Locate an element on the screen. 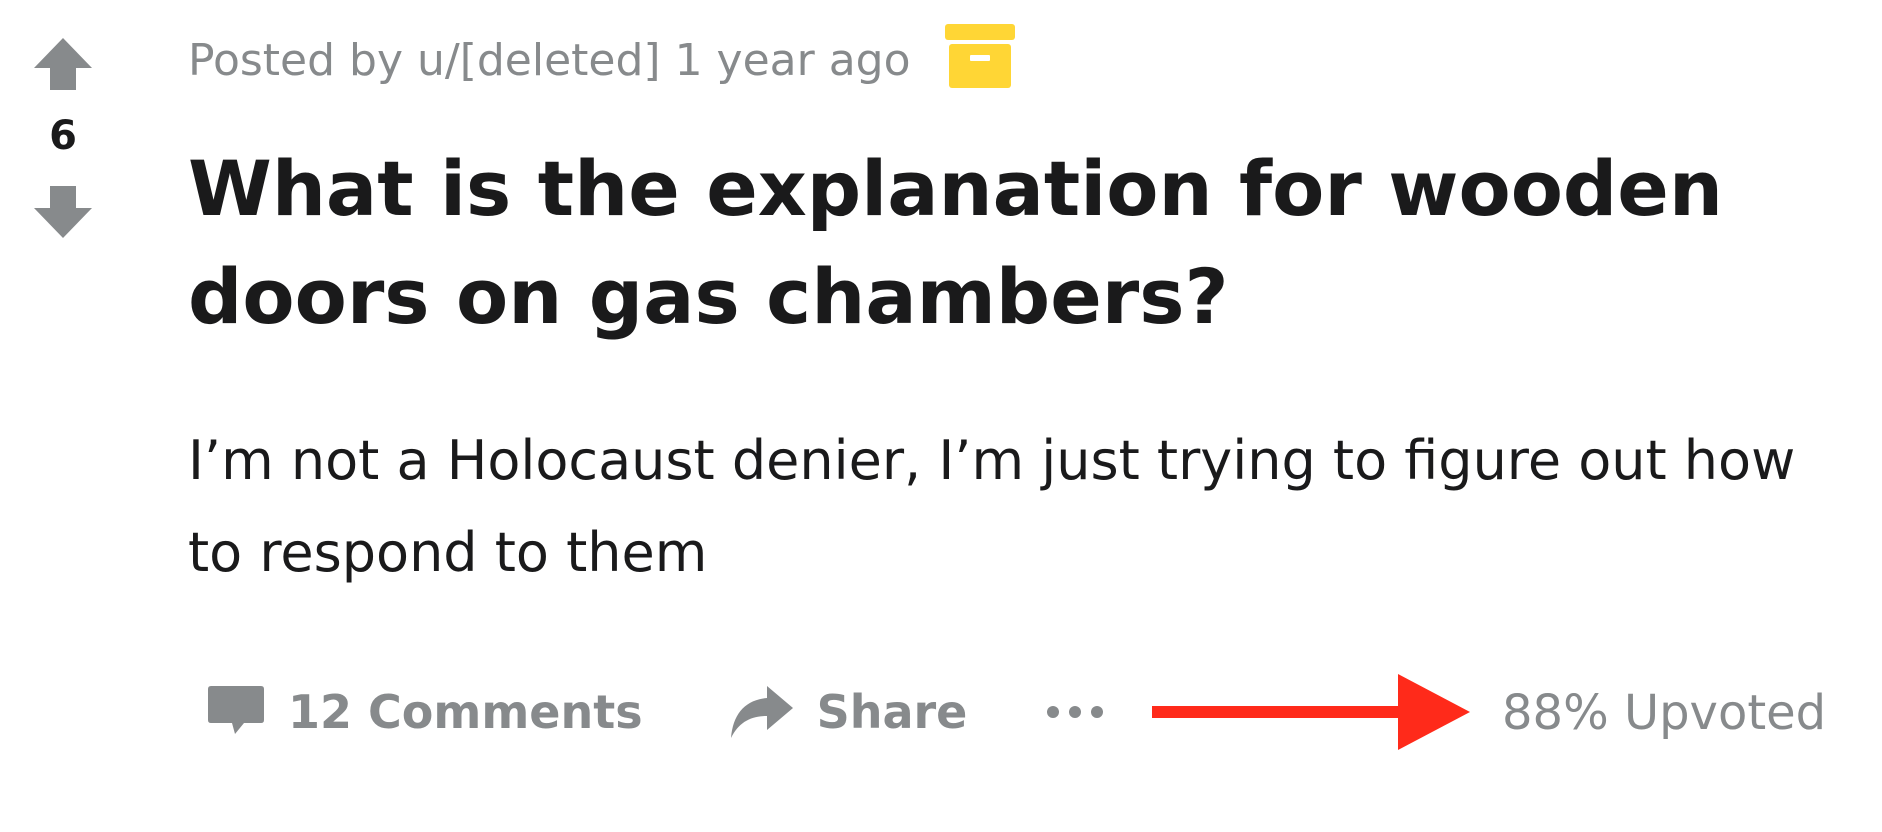 The width and height of the screenshot is (1882, 832). post-meta: Posted by u/[deleted] 1 year ago is located at coordinates (601, 56).